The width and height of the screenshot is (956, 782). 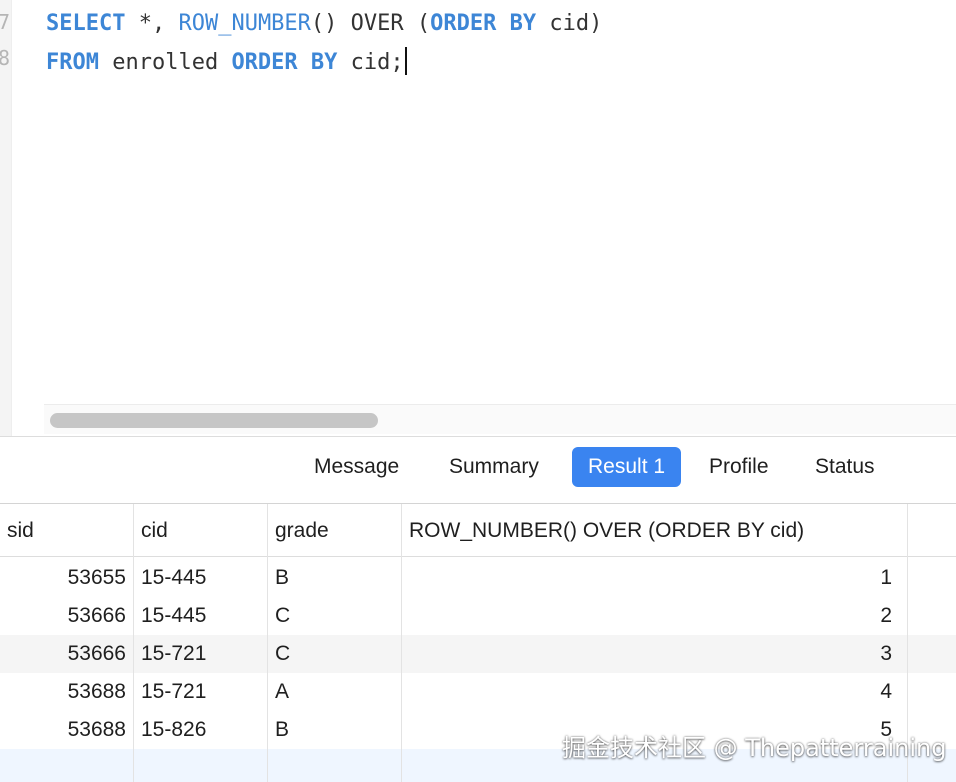 I want to click on keyword-from: FROM, so click(x=72, y=62).